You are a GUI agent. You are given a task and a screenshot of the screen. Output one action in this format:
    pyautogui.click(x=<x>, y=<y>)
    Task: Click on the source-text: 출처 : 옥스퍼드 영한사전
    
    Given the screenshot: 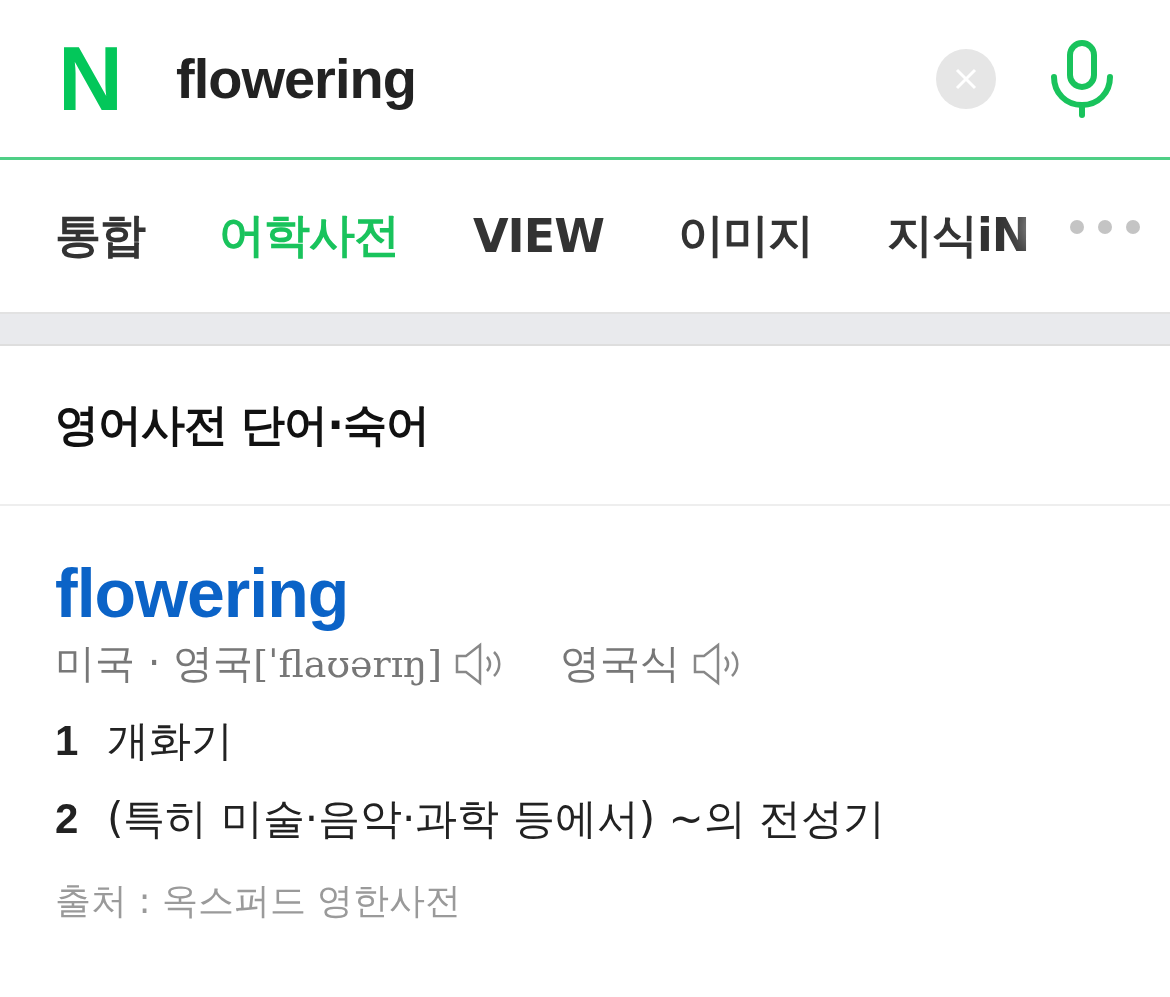 What is the action you would take?
    pyautogui.click(x=259, y=901)
    